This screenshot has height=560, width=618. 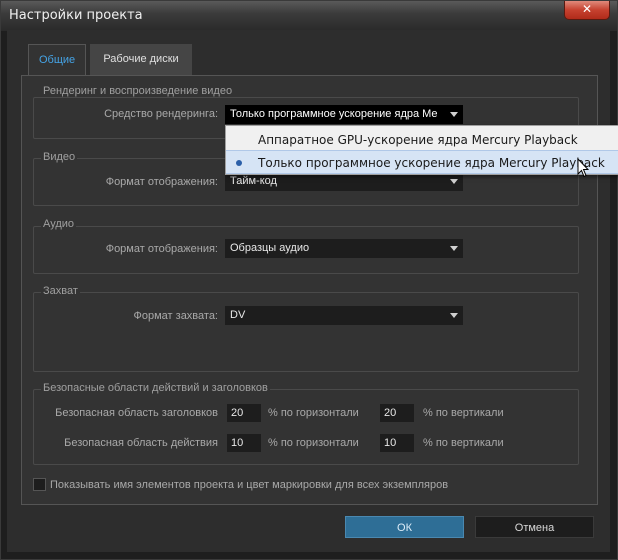 I want to click on action-safe-horizontal-input: 10, so click(x=244, y=443).